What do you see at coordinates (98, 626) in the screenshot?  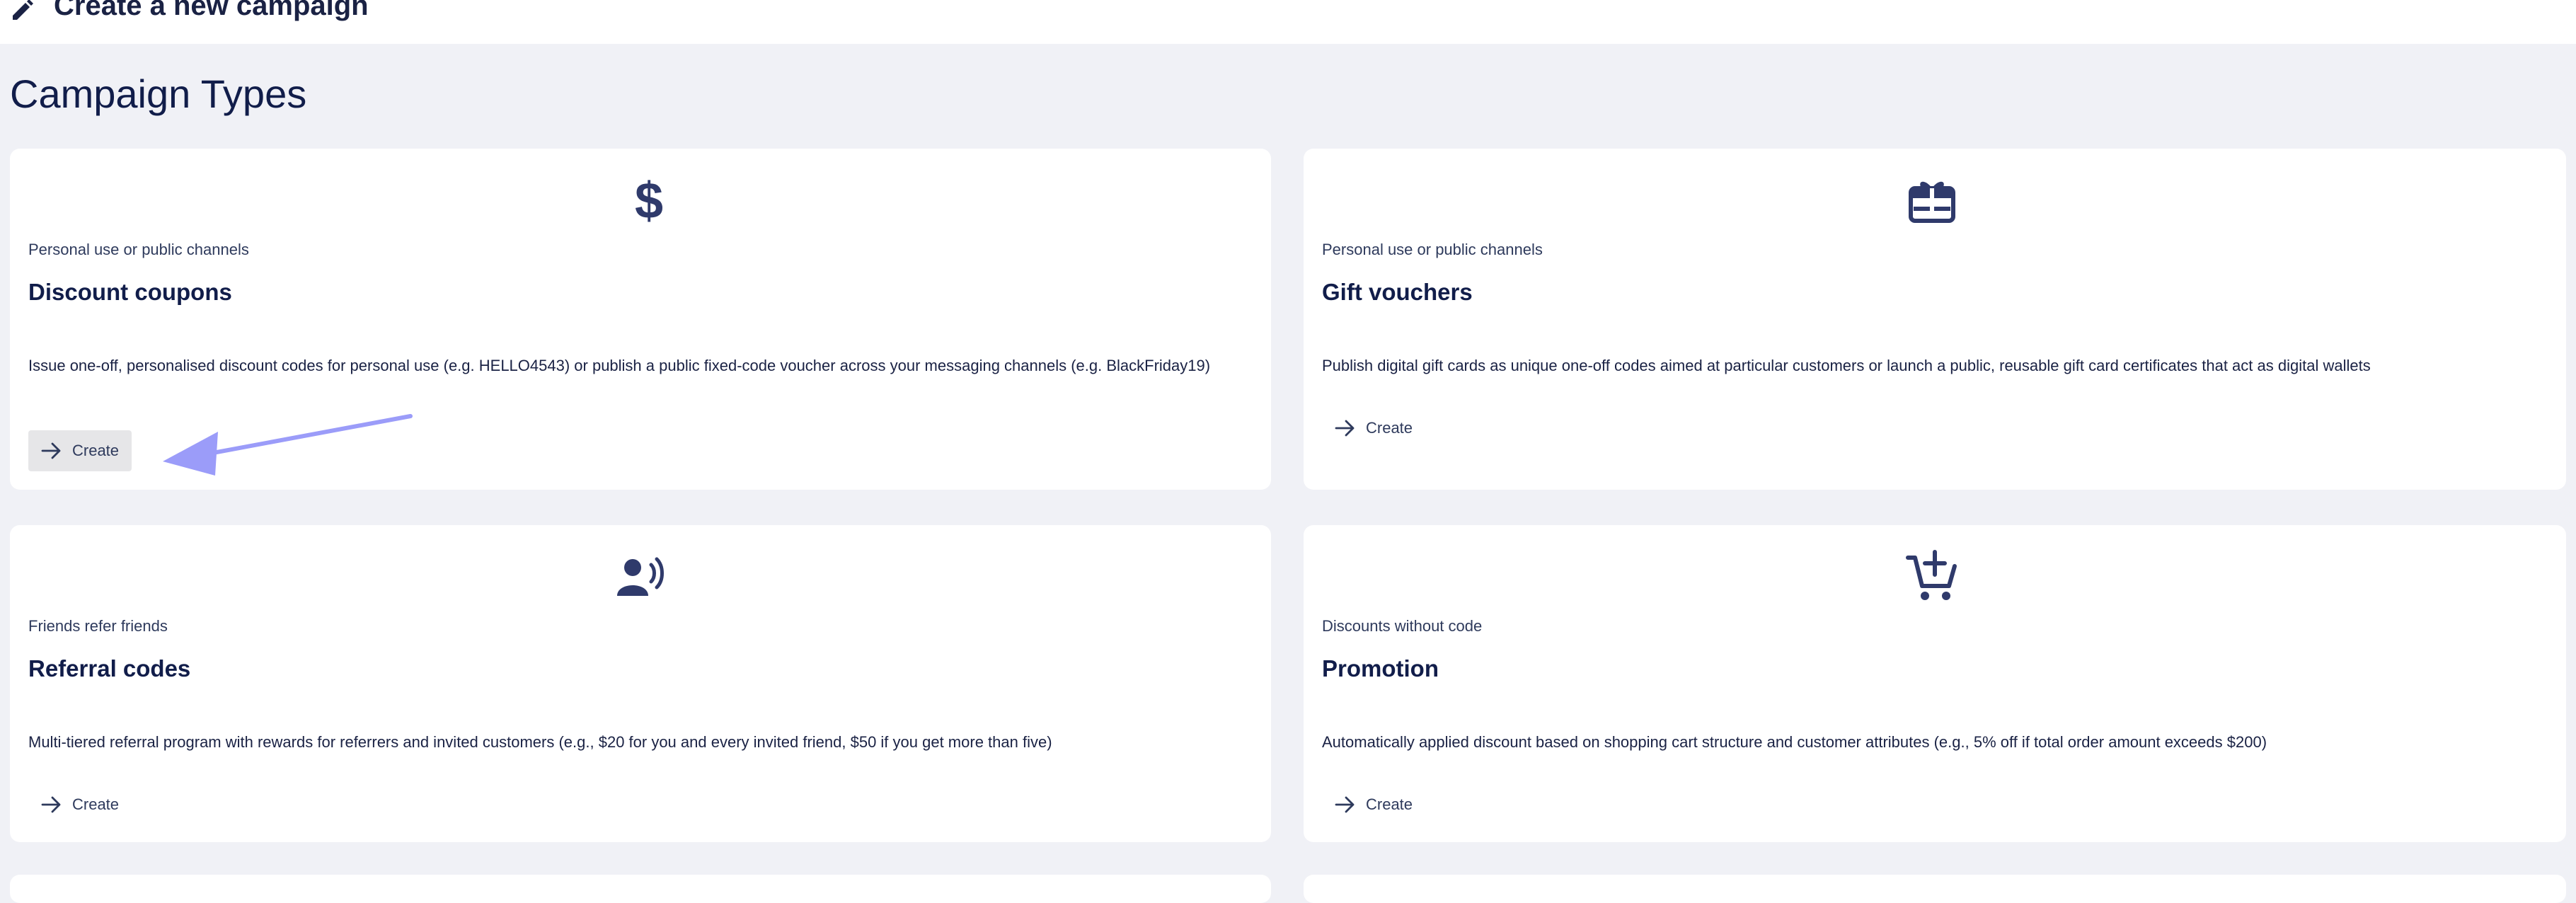 I see `card-subtitle: Friends refer friends` at bounding box center [98, 626].